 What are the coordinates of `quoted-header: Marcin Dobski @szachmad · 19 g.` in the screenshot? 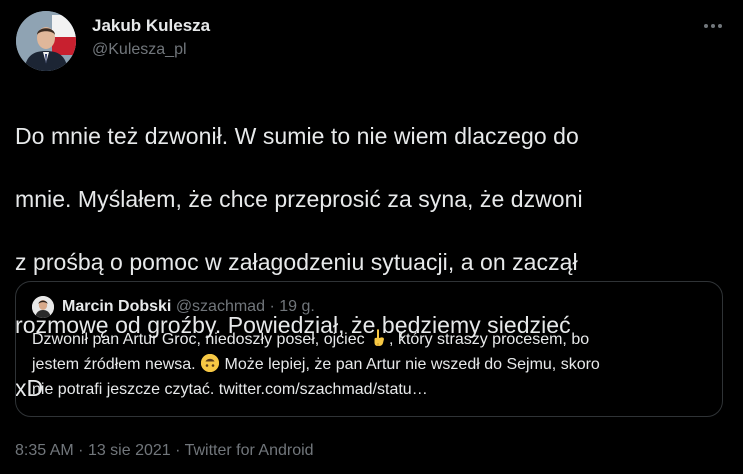 It's located at (188, 307).